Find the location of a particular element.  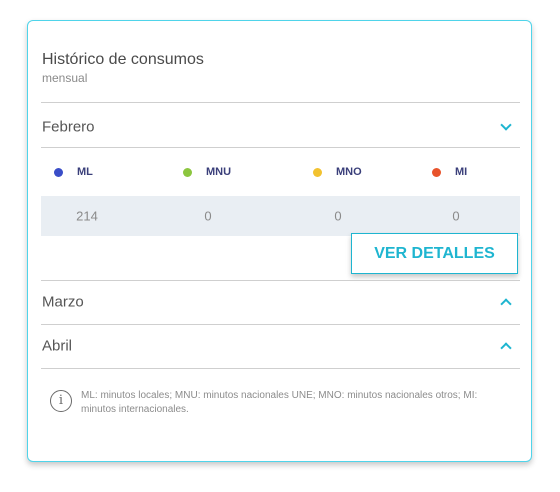

card-subtitle: mensual is located at coordinates (65, 78).